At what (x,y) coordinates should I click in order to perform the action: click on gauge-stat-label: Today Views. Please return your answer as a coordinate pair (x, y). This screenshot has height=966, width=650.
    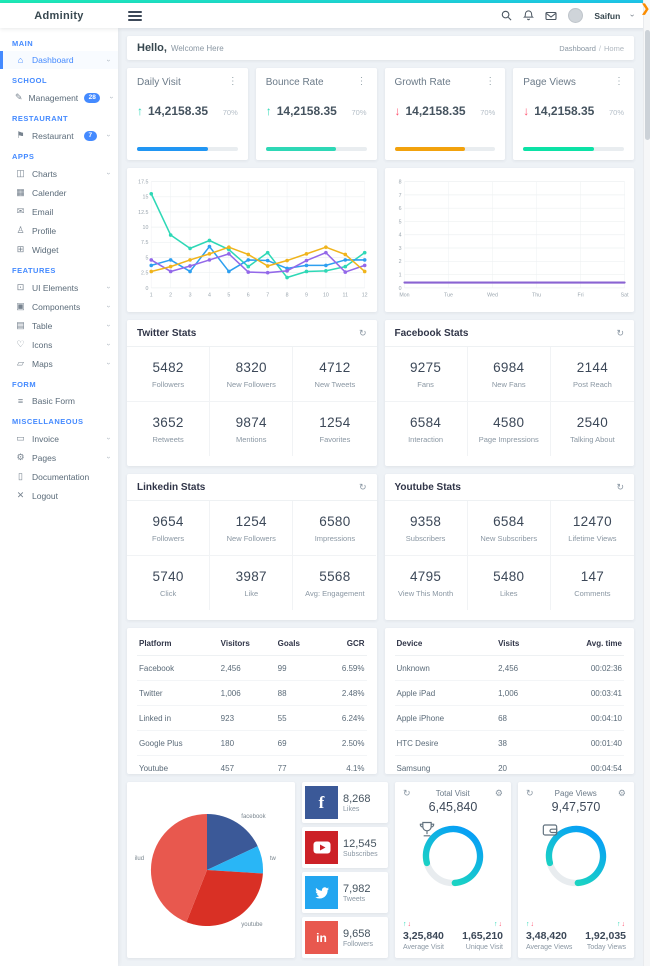
    Looking at the image, I should click on (606, 947).